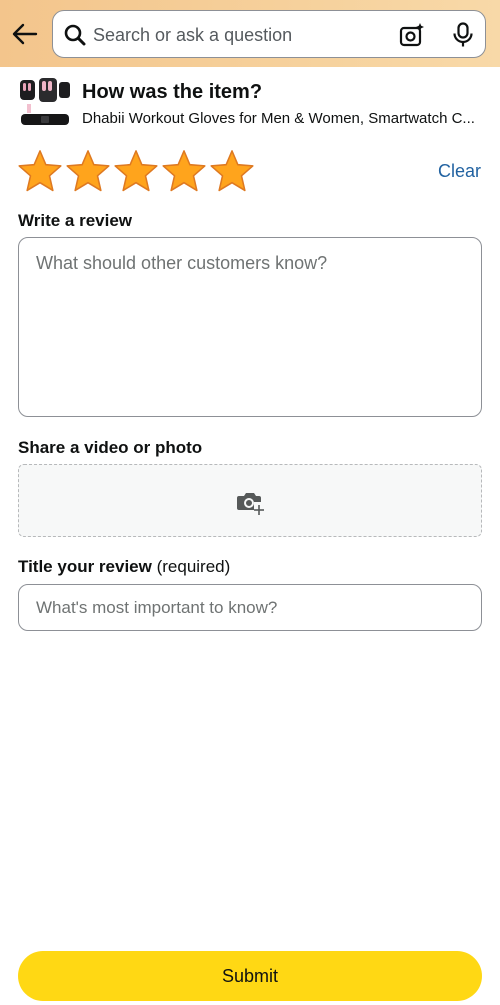 The height and width of the screenshot is (1005, 500). I want to click on back-button, so click(25, 34).